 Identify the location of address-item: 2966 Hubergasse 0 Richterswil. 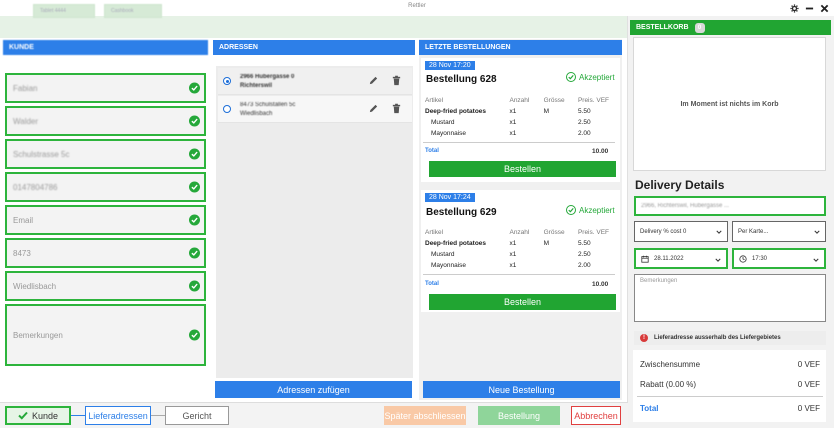
(315, 81).